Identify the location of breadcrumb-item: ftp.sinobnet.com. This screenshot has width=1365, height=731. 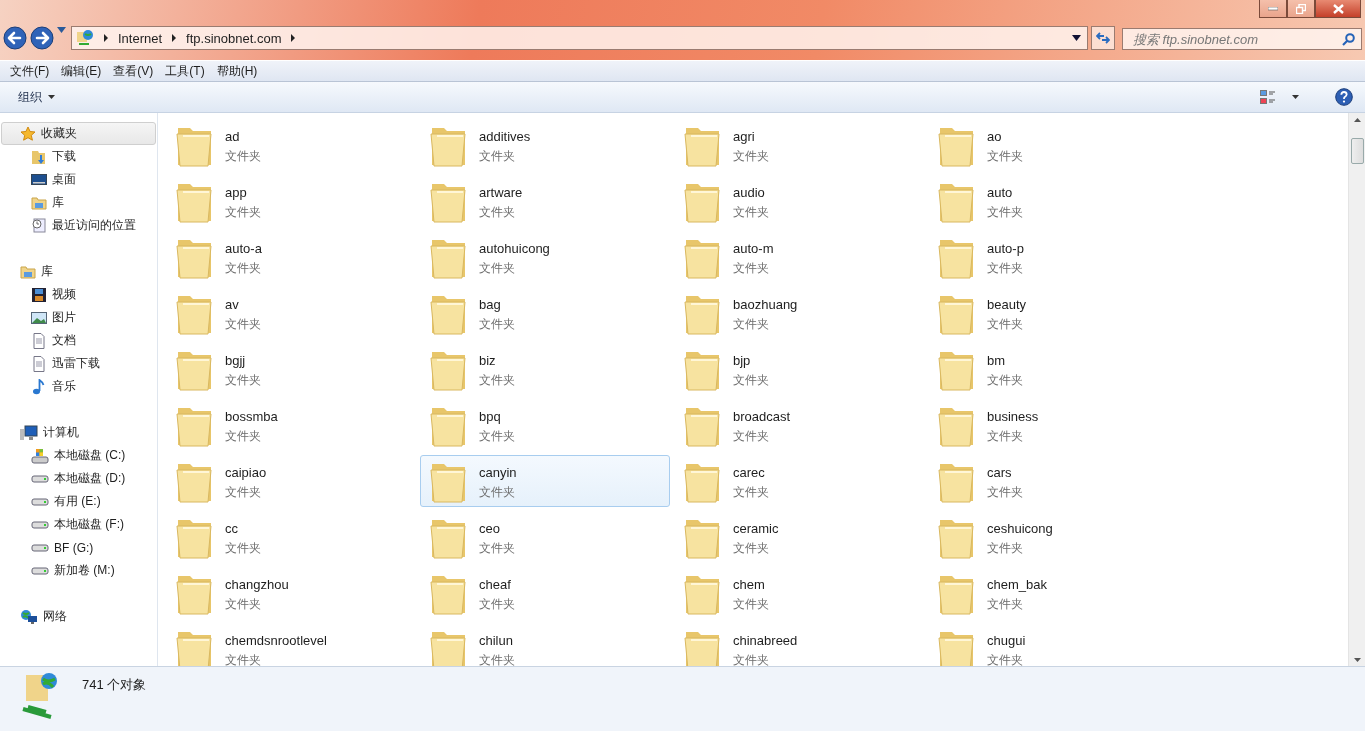
(234, 38).